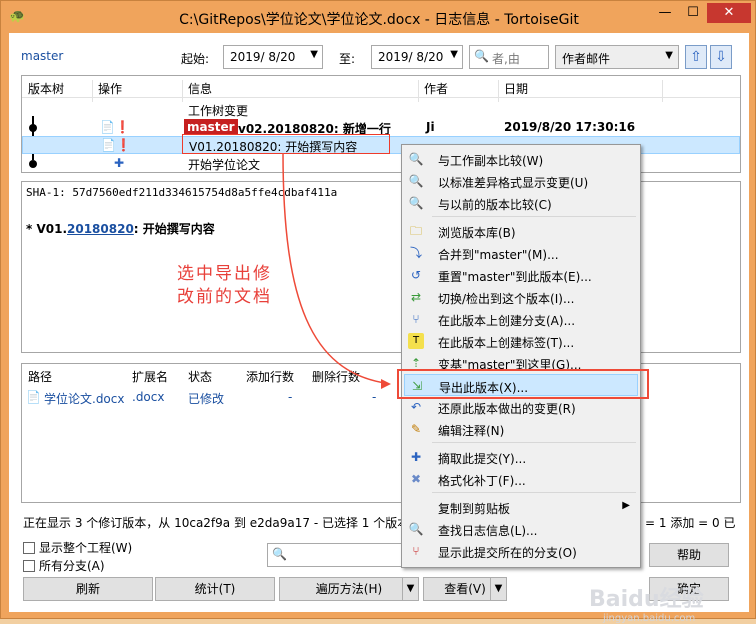  Describe the element at coordinates (416, 429) in the screenshot. I see `pencil-icon: ✎` at that location.